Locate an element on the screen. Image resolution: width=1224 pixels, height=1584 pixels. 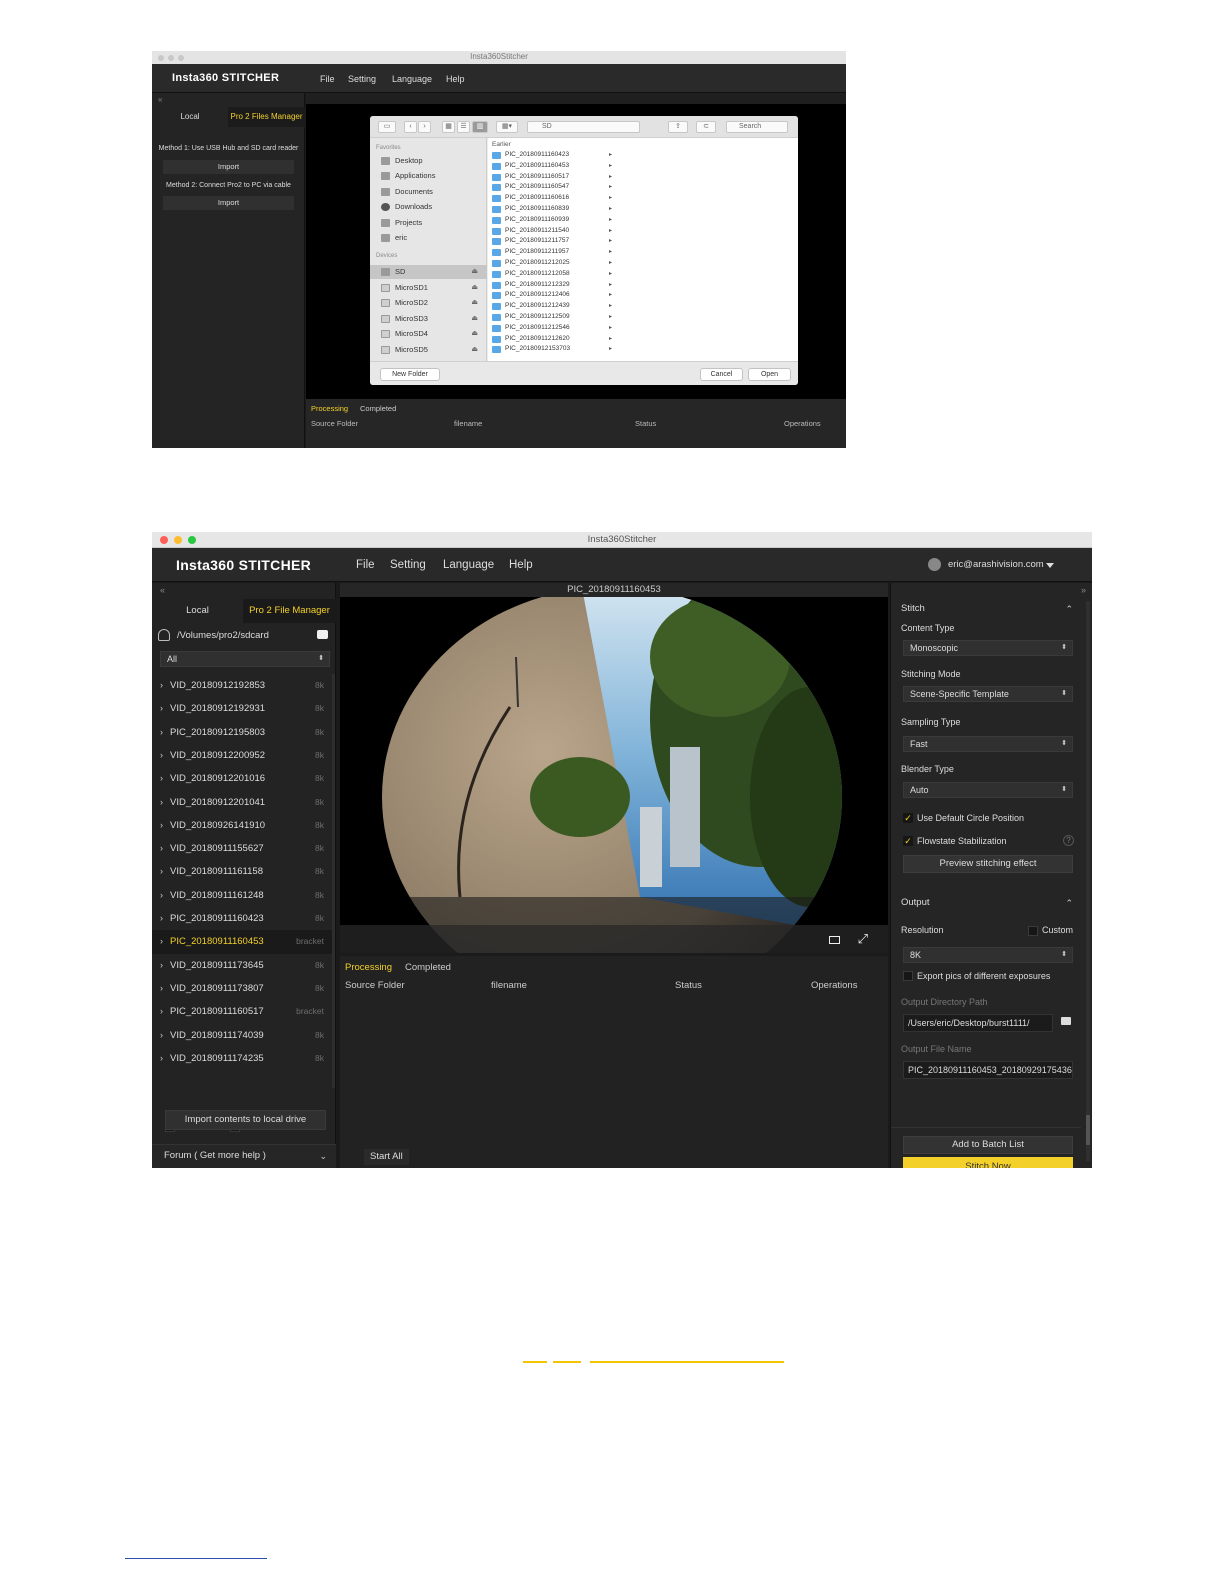
list-view-icon: ☰ is located at coordinates (463, 127).